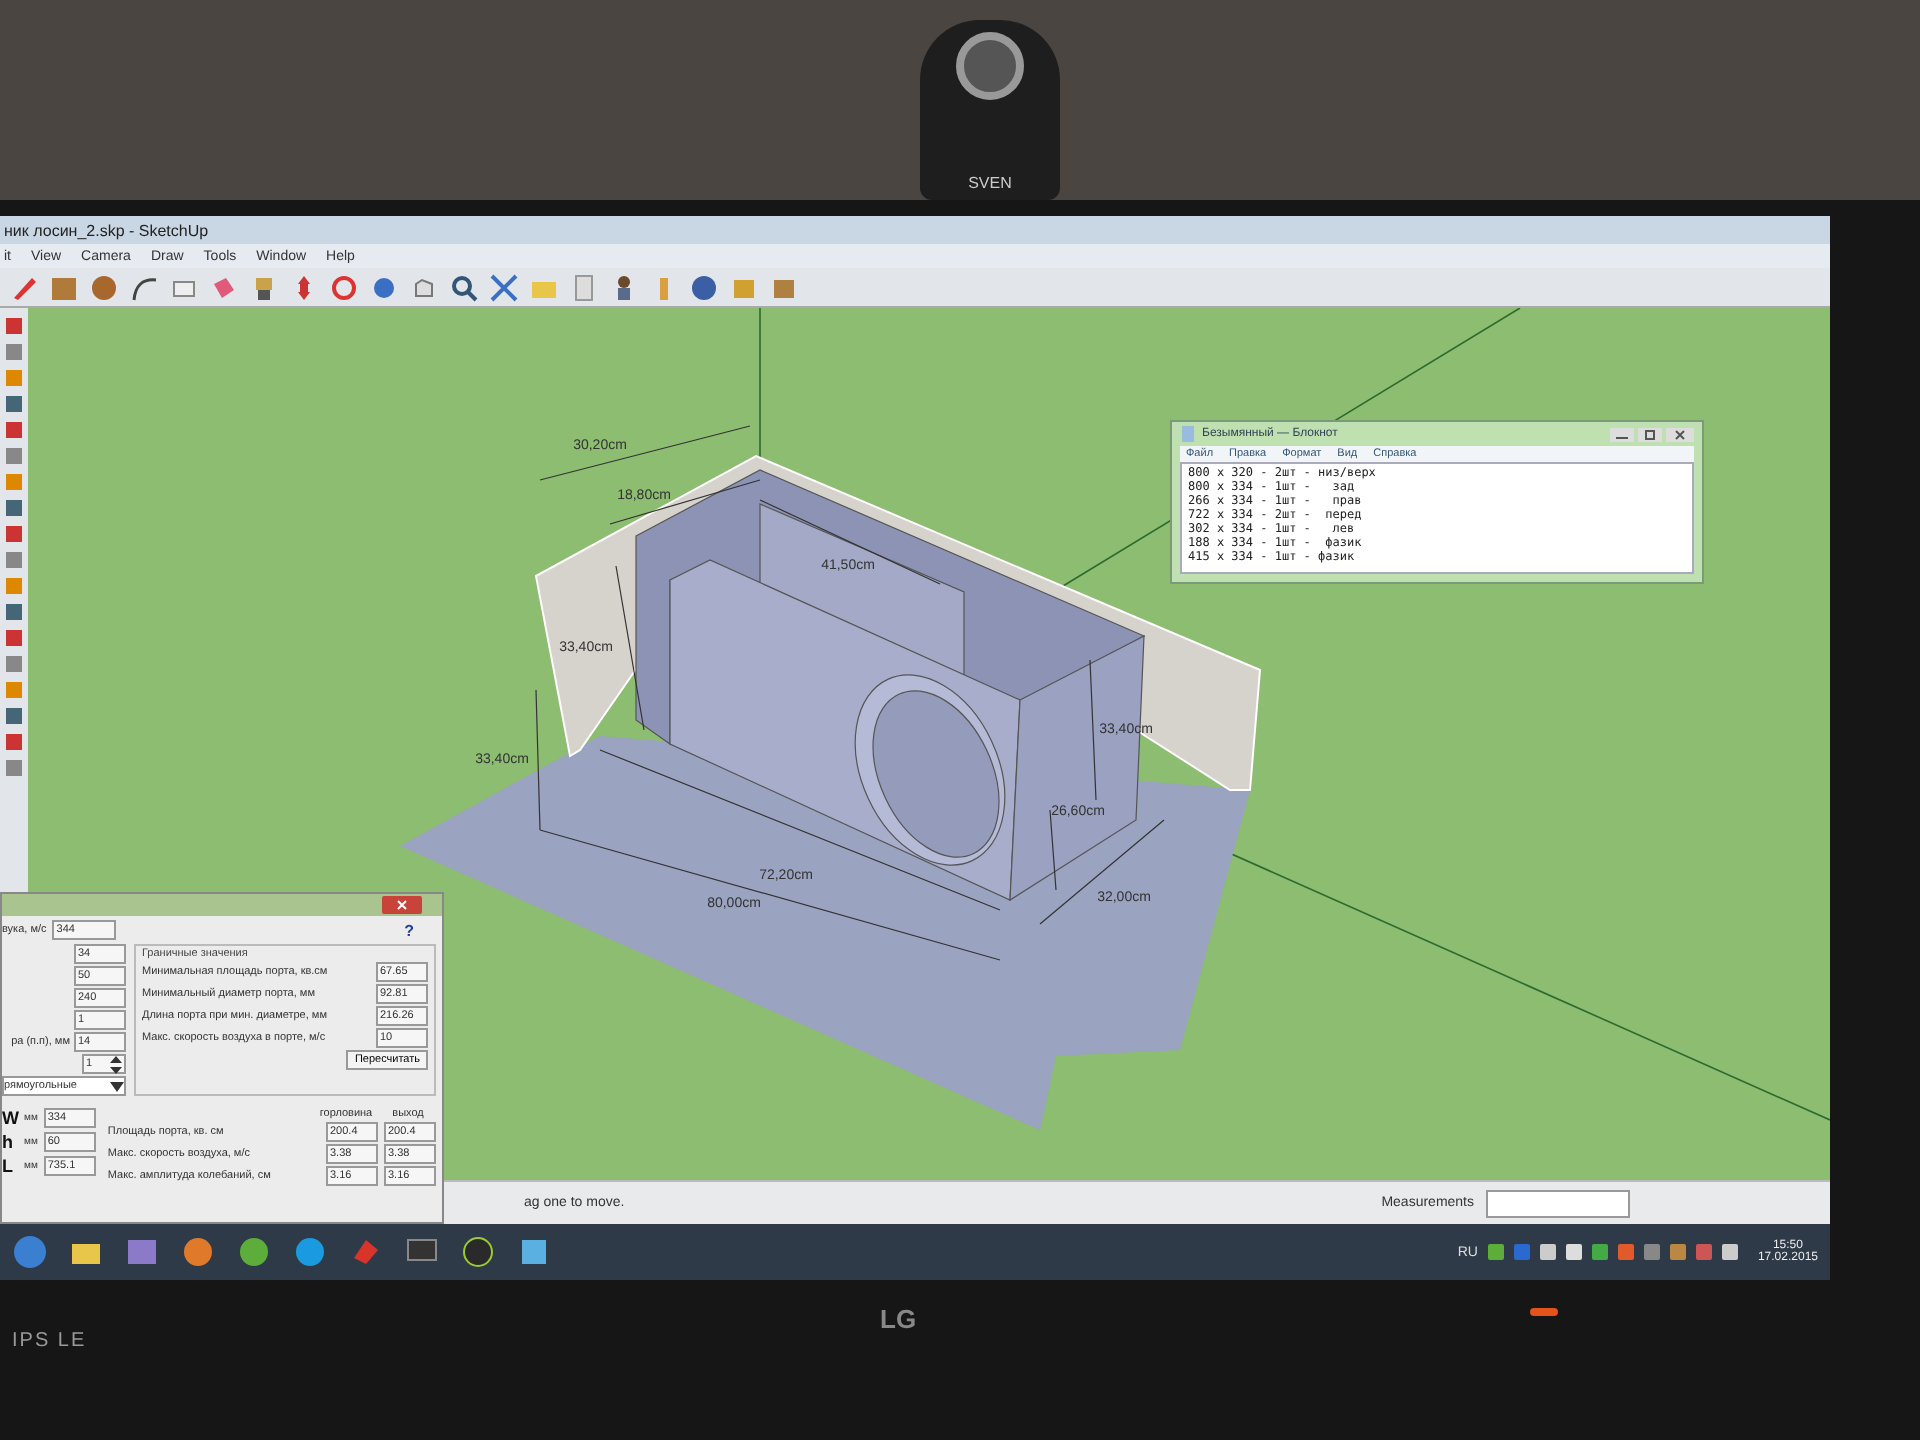 The image size is (1920, 1440). What do you see at coordinates (1622, 434) in the screenshot?
I see `minimize-icon` at bounding box center [1622, 434].